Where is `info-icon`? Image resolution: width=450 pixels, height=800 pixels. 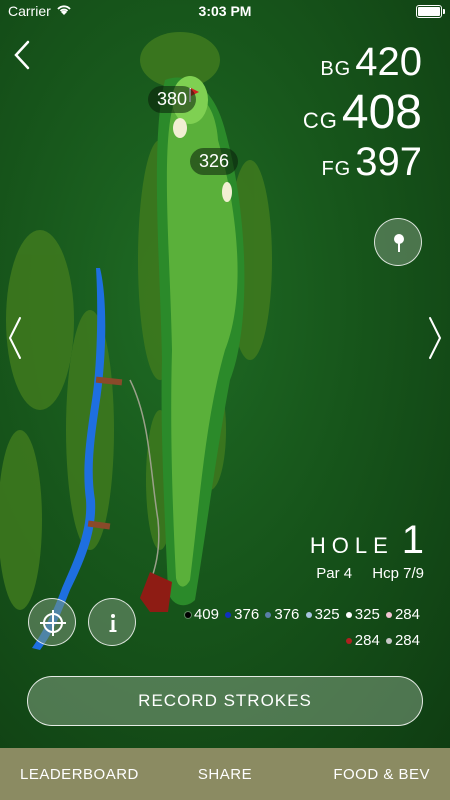
info-icon is located at coordinates (113, 623).